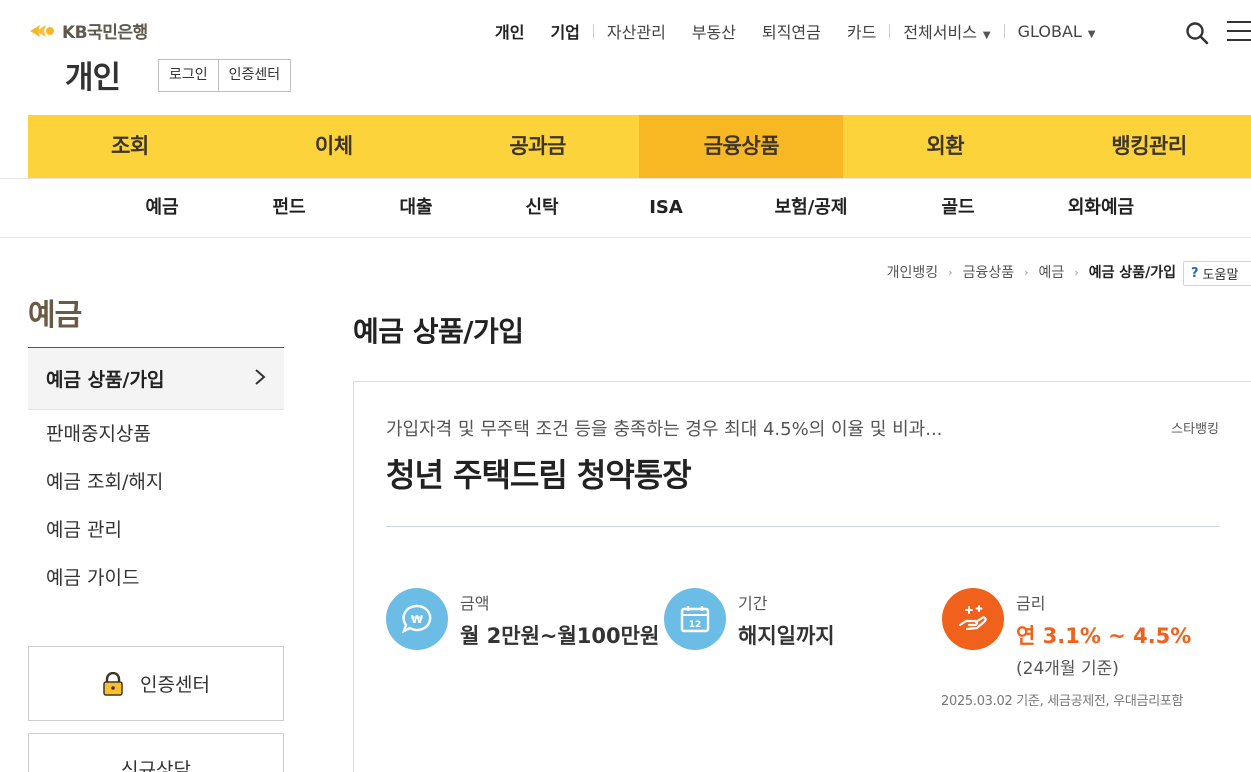 Image resolution: width=1251 pixels, height=772 pixels. What do you see at coordinates (334, 146) in the screenshot?
I see `gnb-transfer: 이체` at bounding box center [334, 146].